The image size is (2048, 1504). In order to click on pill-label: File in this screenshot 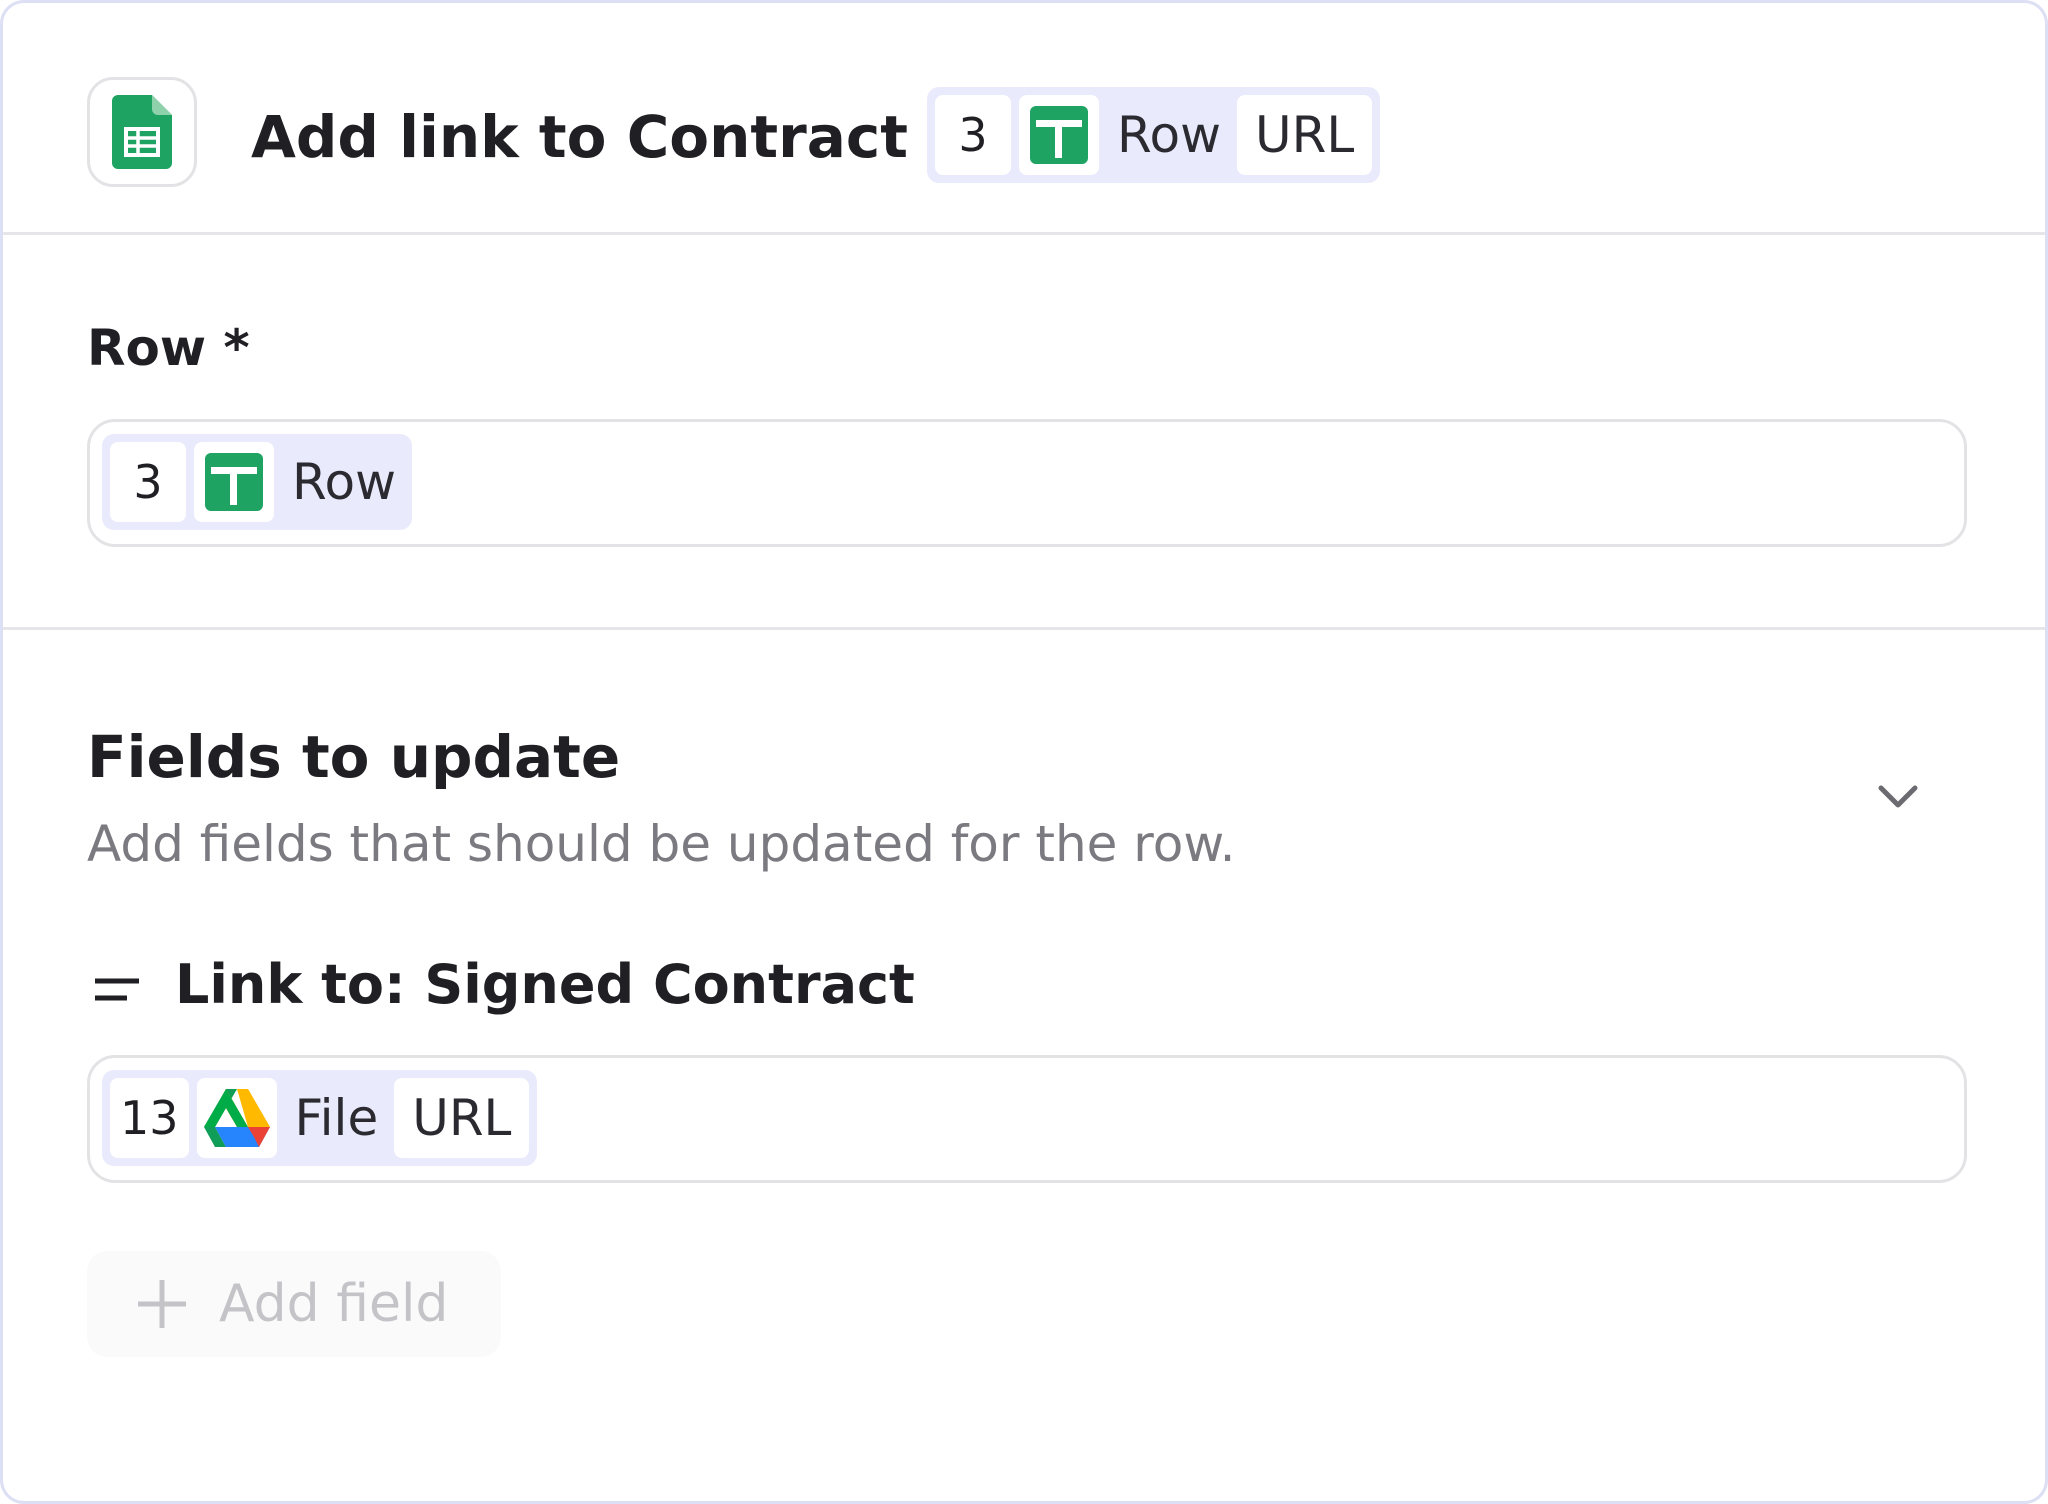, I will do `click(336, 1118)`.